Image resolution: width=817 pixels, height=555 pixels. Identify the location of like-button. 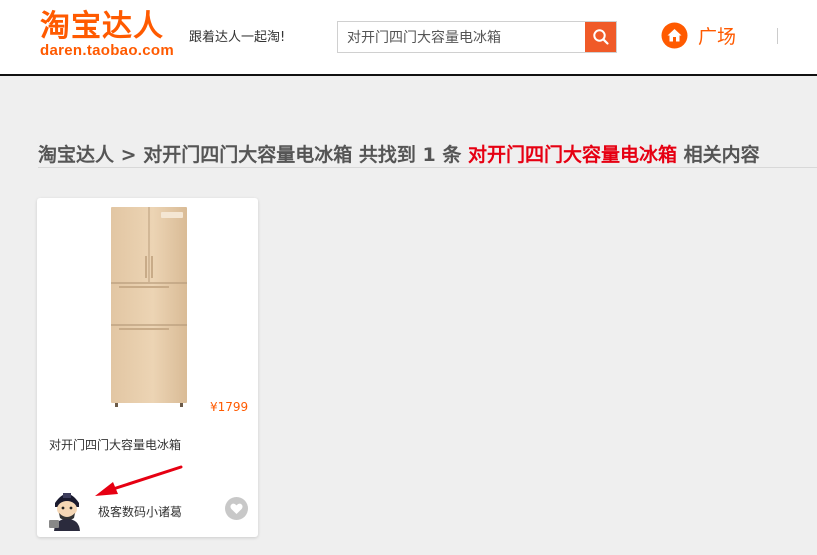
(236, 508).